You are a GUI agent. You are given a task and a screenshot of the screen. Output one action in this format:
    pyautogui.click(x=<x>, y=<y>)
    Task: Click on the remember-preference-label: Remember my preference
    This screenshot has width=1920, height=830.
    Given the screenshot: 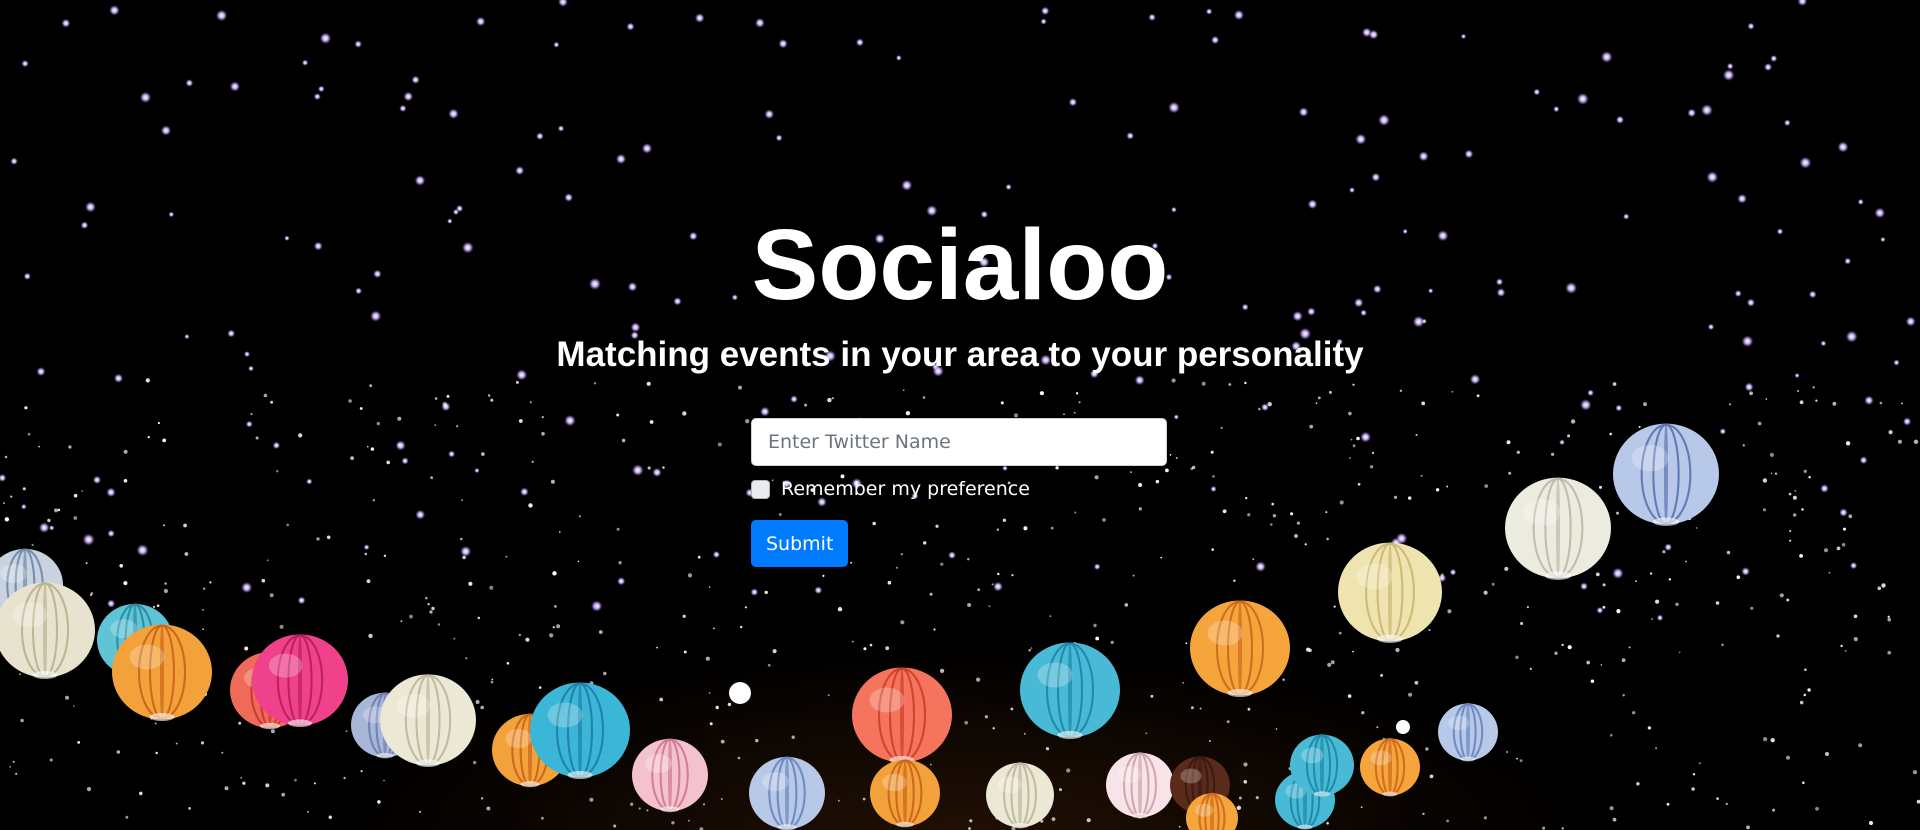 What is the action you would take?
    pyautogui.click(x=905, y=489)
    